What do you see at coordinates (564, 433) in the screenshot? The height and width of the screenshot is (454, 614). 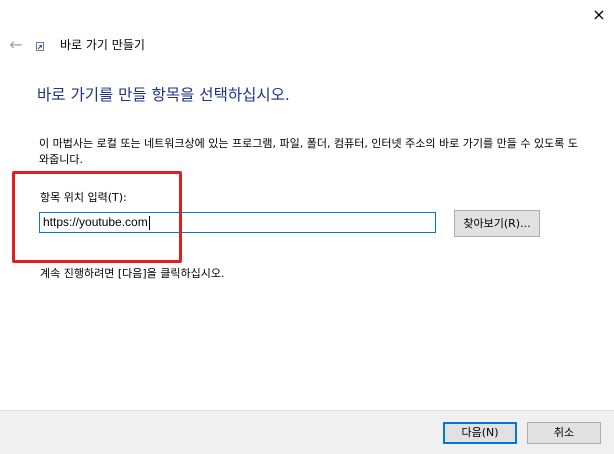 I see `cancel-button: 취소` at bounding box center [564, 433].